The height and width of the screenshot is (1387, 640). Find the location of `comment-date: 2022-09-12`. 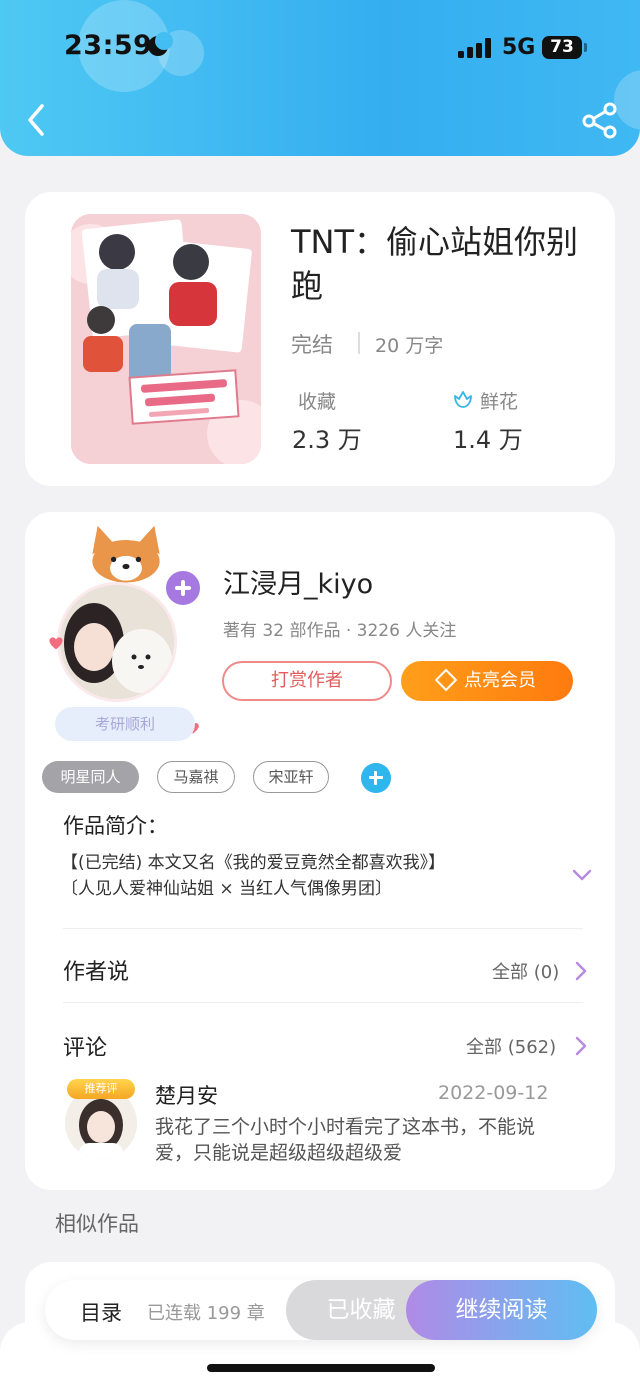

comment-date: 2022-09-12 is located at coordinates (493, 1093).